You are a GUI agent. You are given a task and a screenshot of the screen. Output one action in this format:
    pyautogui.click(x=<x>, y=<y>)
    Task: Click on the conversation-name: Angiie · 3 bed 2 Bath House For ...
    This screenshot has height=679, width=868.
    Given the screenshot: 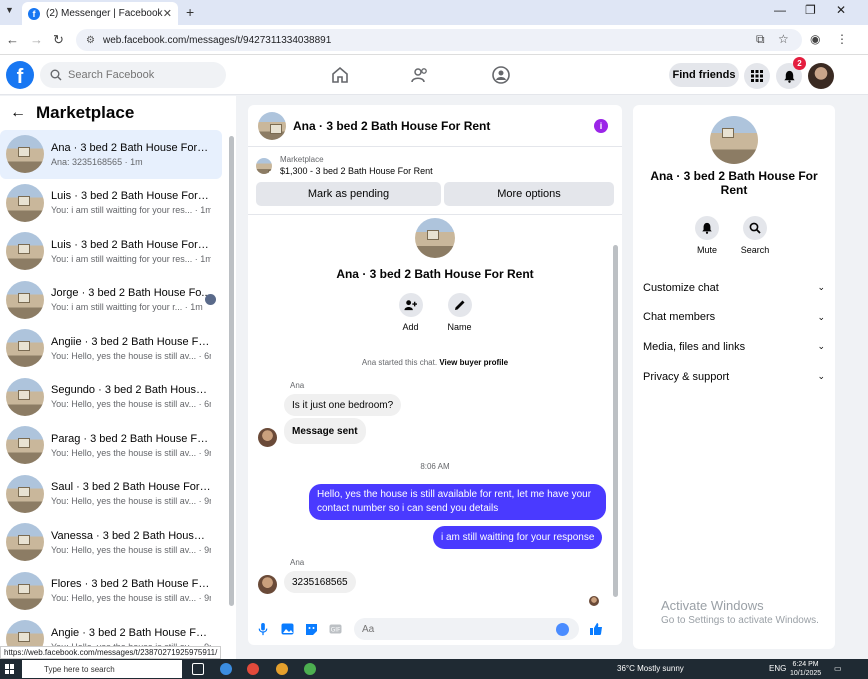 What is the action you would take?
    pyautogui.click(x=131, y=341)
    